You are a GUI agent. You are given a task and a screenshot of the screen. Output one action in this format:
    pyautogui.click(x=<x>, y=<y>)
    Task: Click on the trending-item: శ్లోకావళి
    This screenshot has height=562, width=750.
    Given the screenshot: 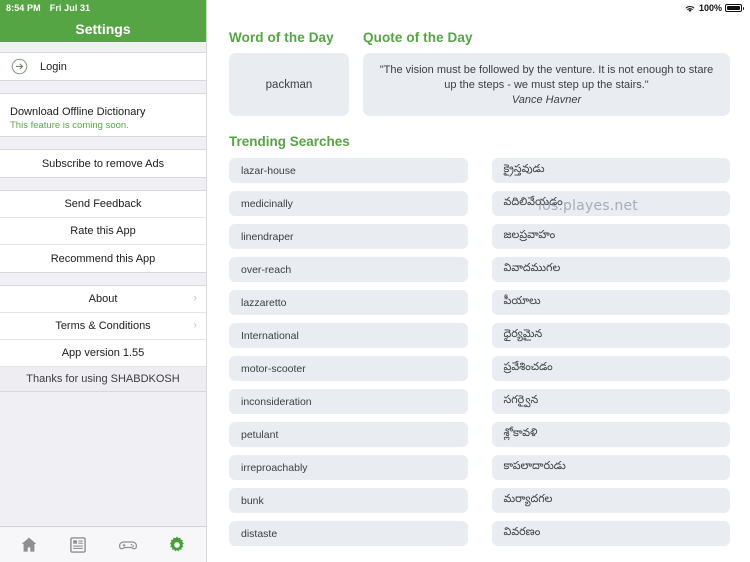 What is the action you would take?
    pyautogui.click(x=610, y=434)
    